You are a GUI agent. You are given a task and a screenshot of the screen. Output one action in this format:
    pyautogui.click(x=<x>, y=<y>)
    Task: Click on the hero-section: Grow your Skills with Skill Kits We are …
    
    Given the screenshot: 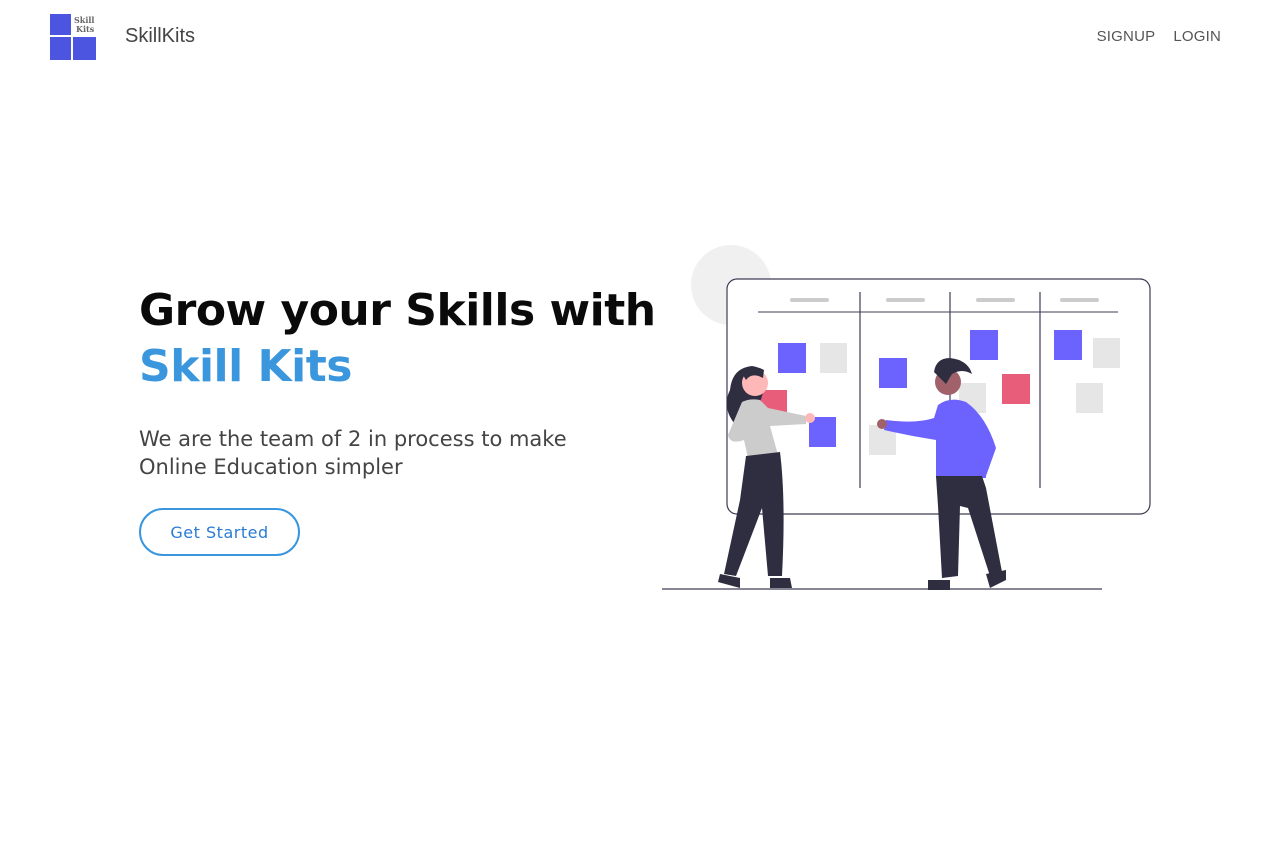 What is the action you would take?
    pyautogui.click(x=399, y=382)
    